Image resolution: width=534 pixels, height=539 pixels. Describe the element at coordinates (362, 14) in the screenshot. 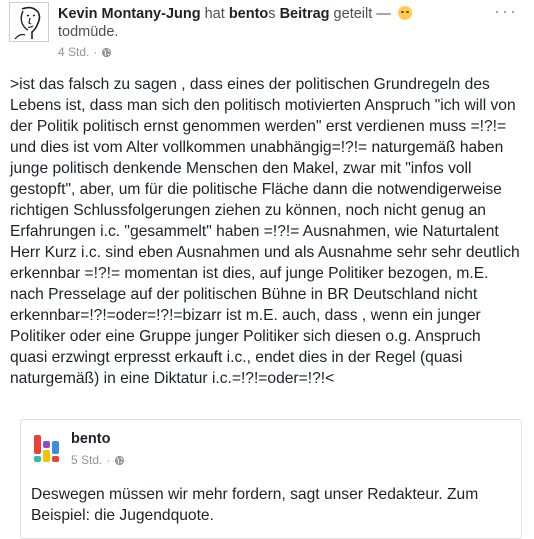

I see `header-action: geteilt —` at that location.